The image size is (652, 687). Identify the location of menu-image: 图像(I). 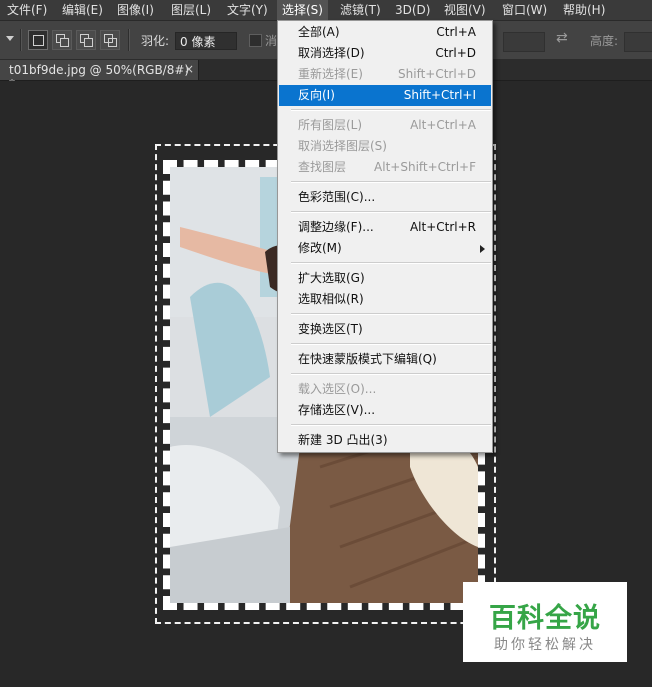
(135, 10).